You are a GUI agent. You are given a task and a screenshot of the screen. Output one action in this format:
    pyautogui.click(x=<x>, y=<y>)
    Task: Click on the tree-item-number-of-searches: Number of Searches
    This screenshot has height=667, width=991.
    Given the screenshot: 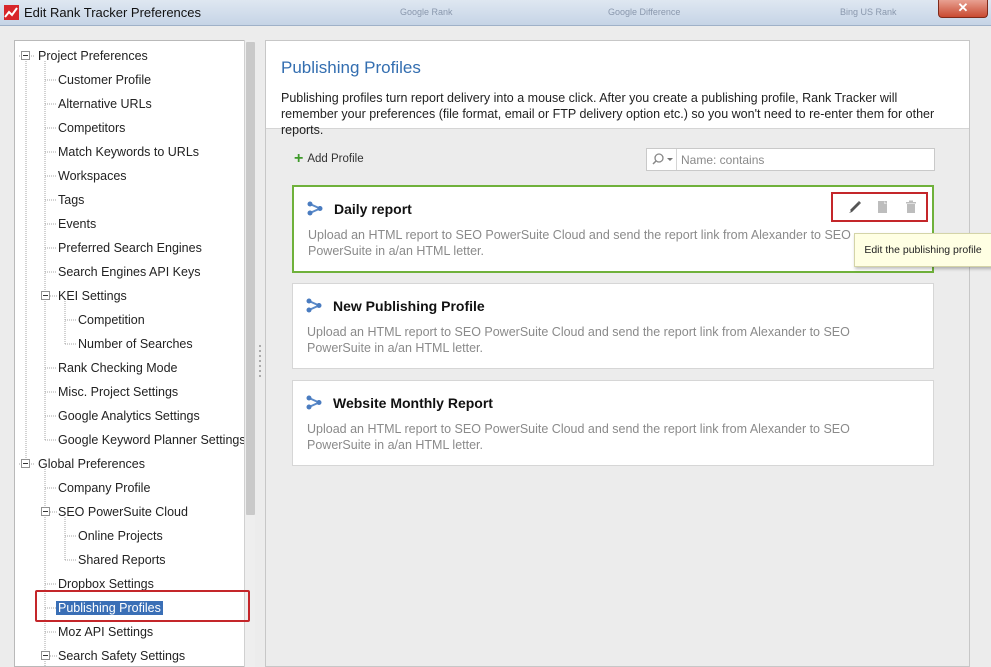 What is the action you would take?
    pyautogui.click(x=135, y=344)
    